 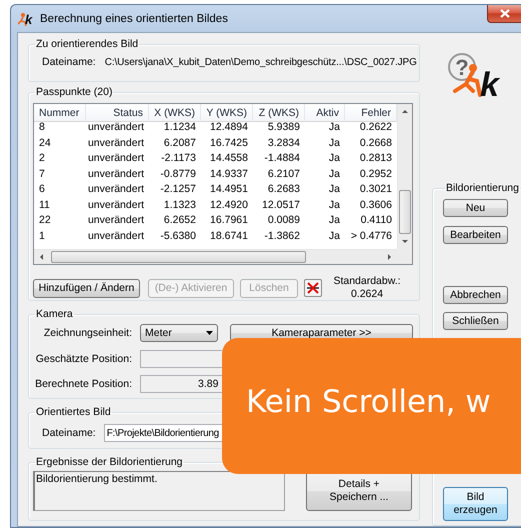 I want to click on callout-text: Kein Scrollen, w, so click(x=368, y=402).